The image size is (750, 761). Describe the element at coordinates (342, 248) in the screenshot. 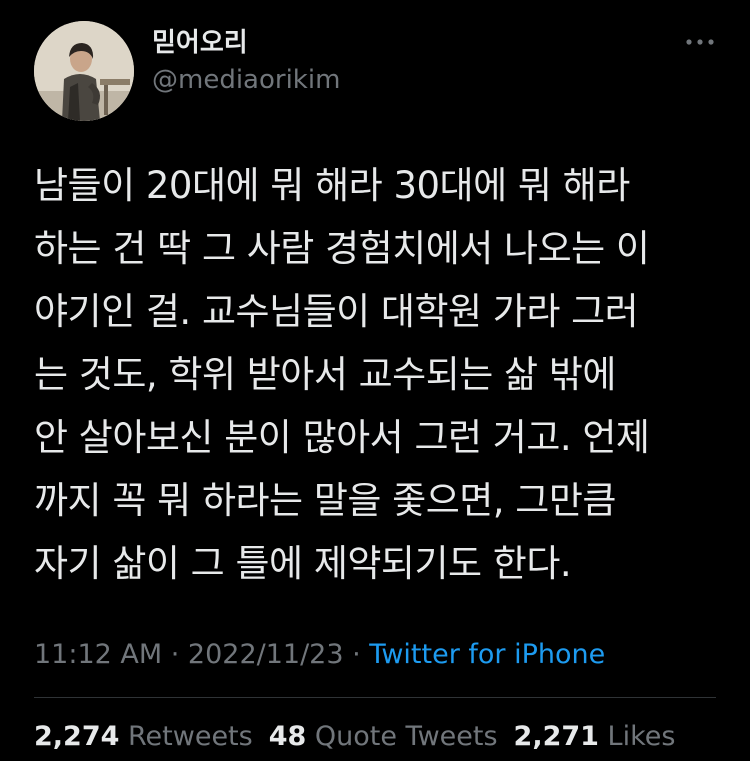

I see `tweet-text-line: 하는 건 딱 그 사람 경험치에서 나오는 이` at that location.